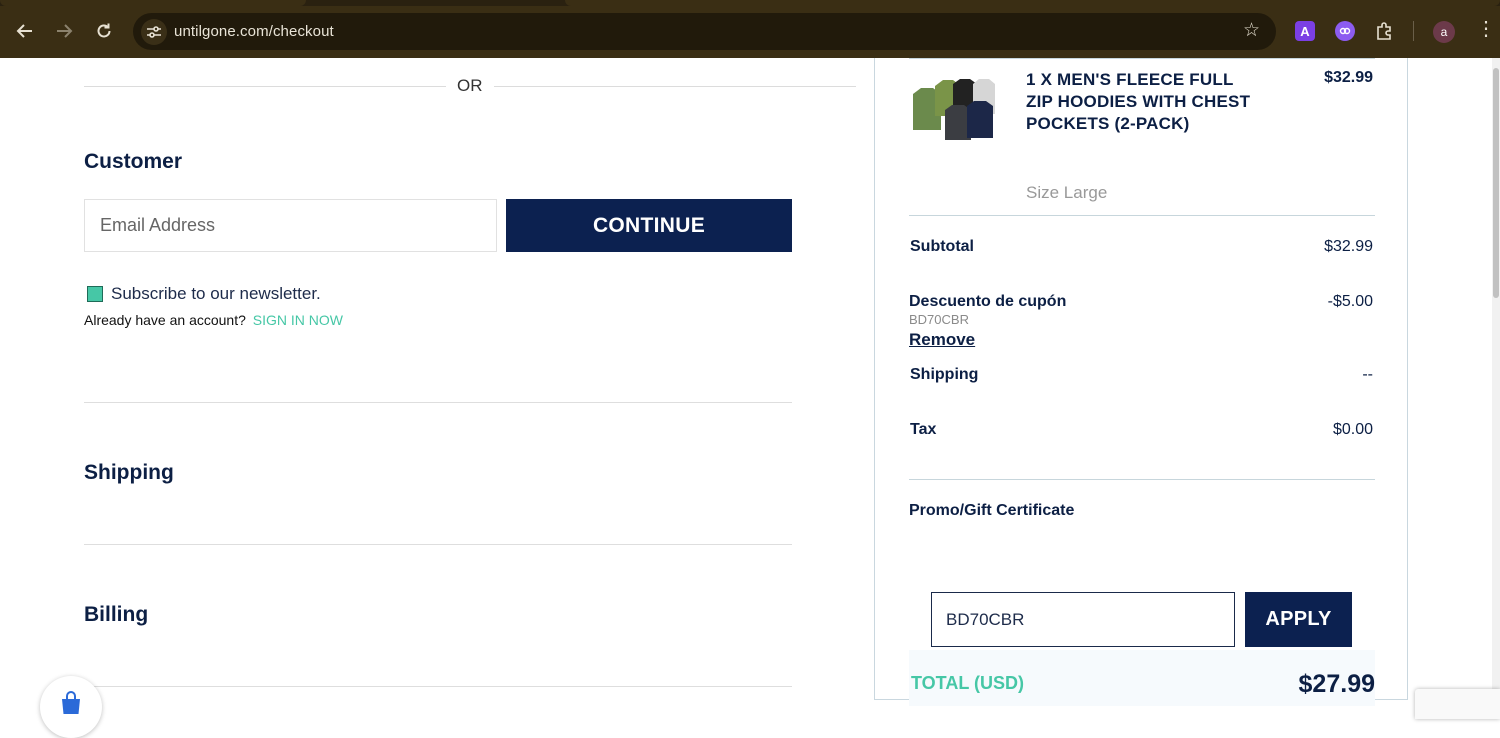 The image size is (1500, 738). I want to click on email-field, so click(290, 225).